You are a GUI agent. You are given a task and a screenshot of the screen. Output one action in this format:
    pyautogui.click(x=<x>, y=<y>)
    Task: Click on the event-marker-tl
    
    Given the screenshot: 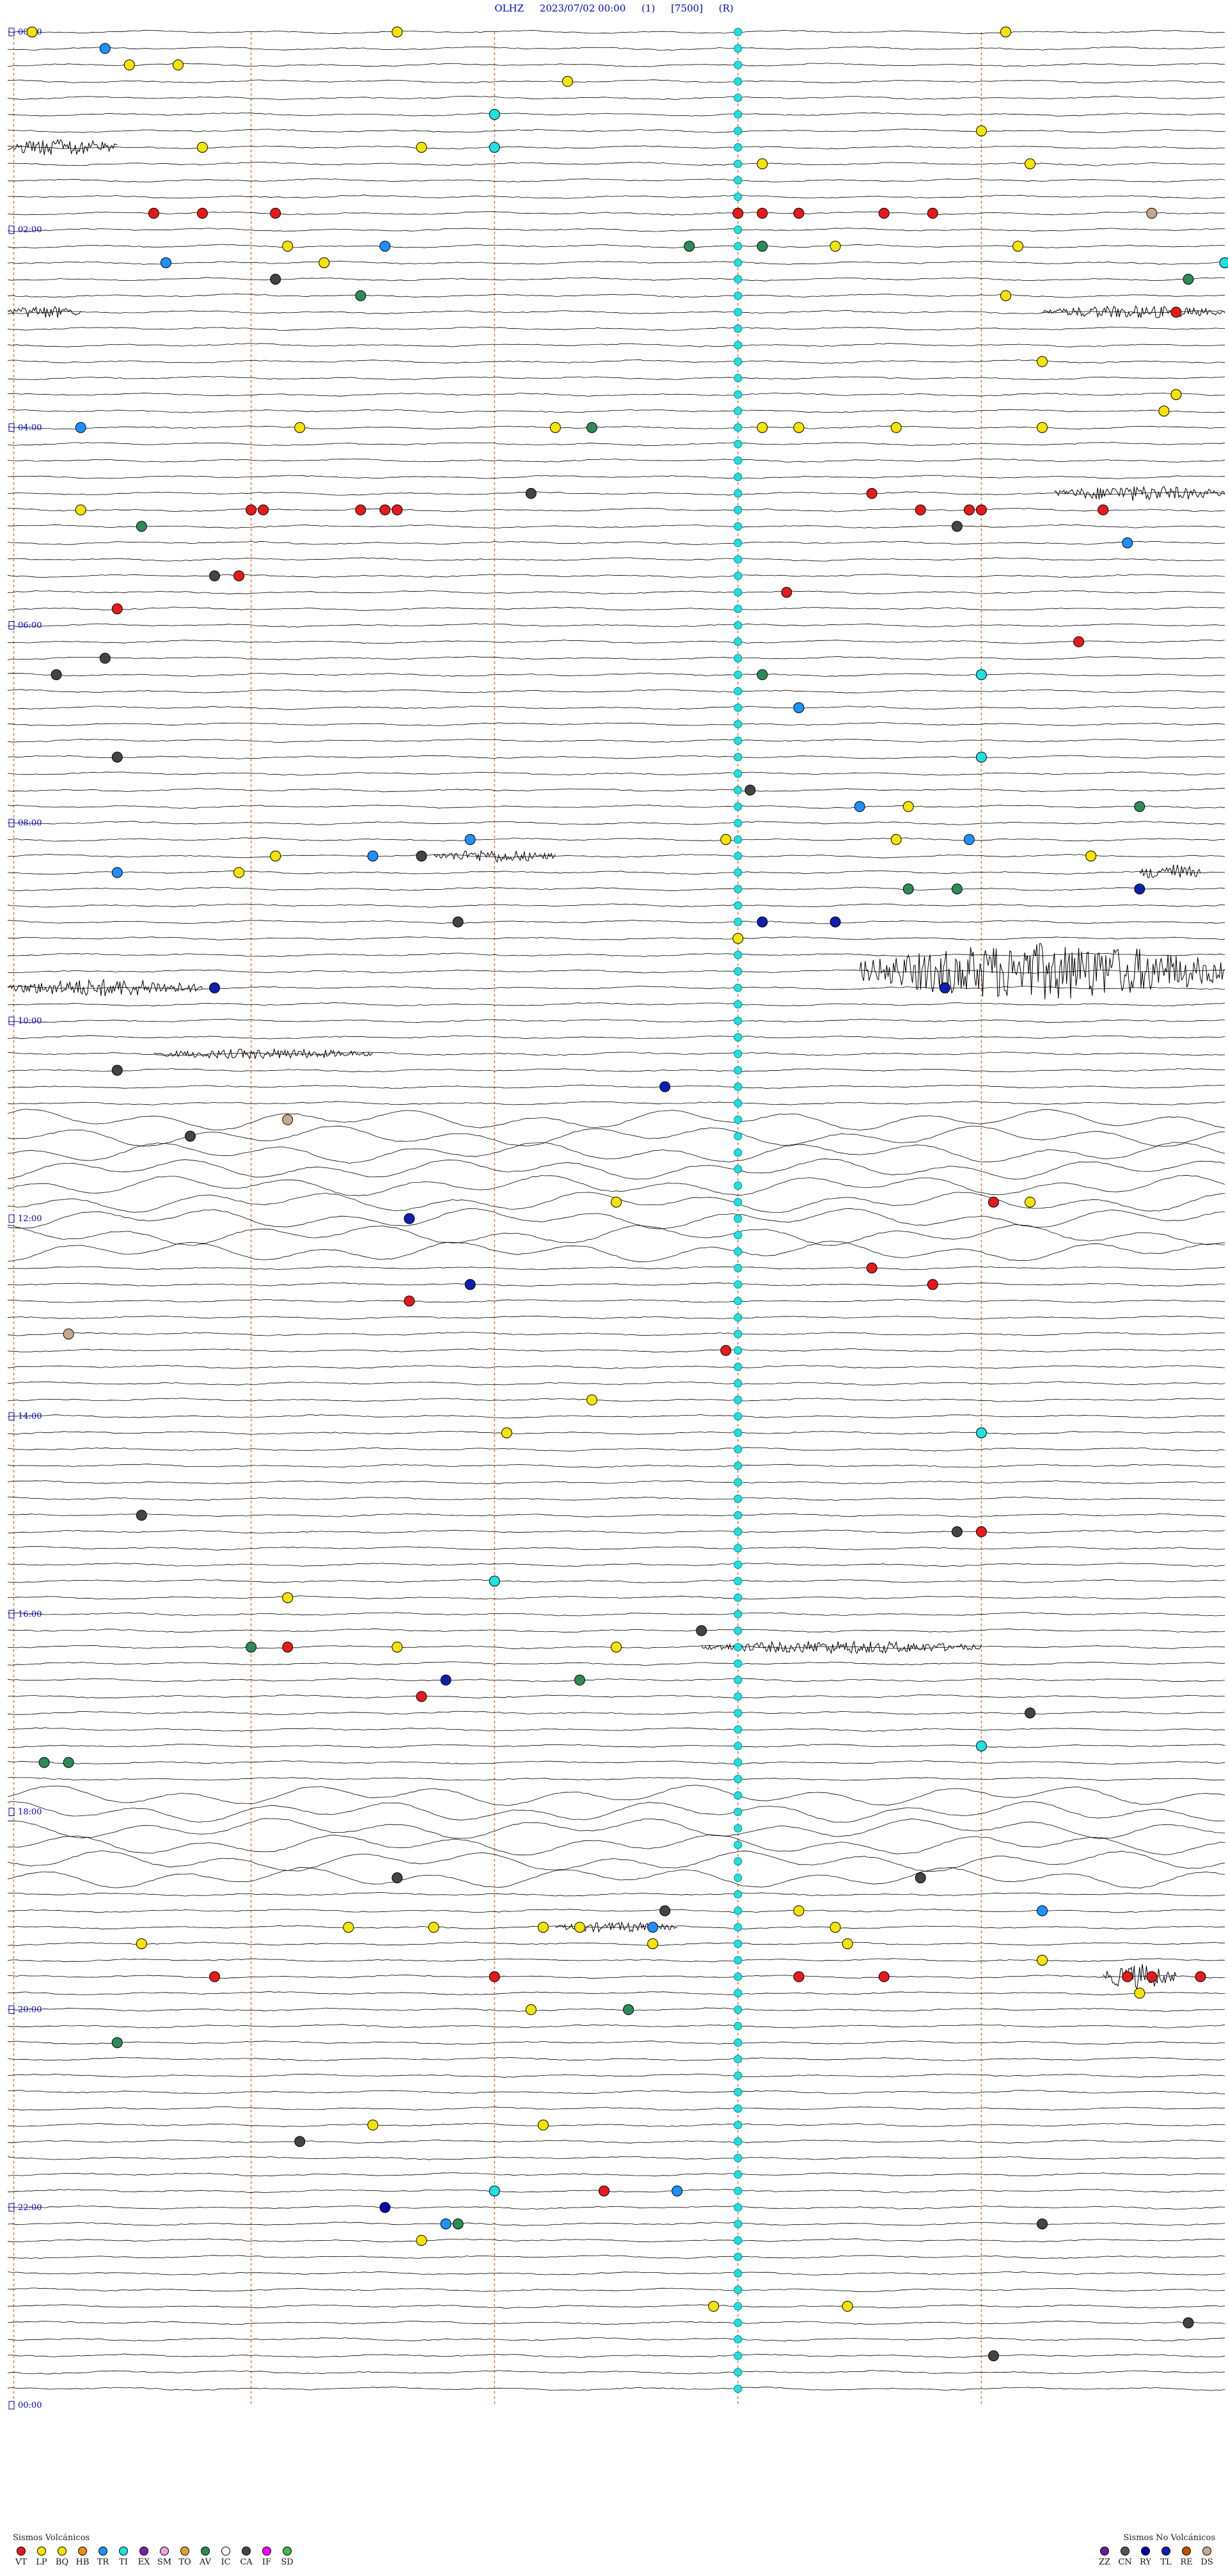 What is the action you would take?
    pyautogui.click(x=665, y=1087)
    